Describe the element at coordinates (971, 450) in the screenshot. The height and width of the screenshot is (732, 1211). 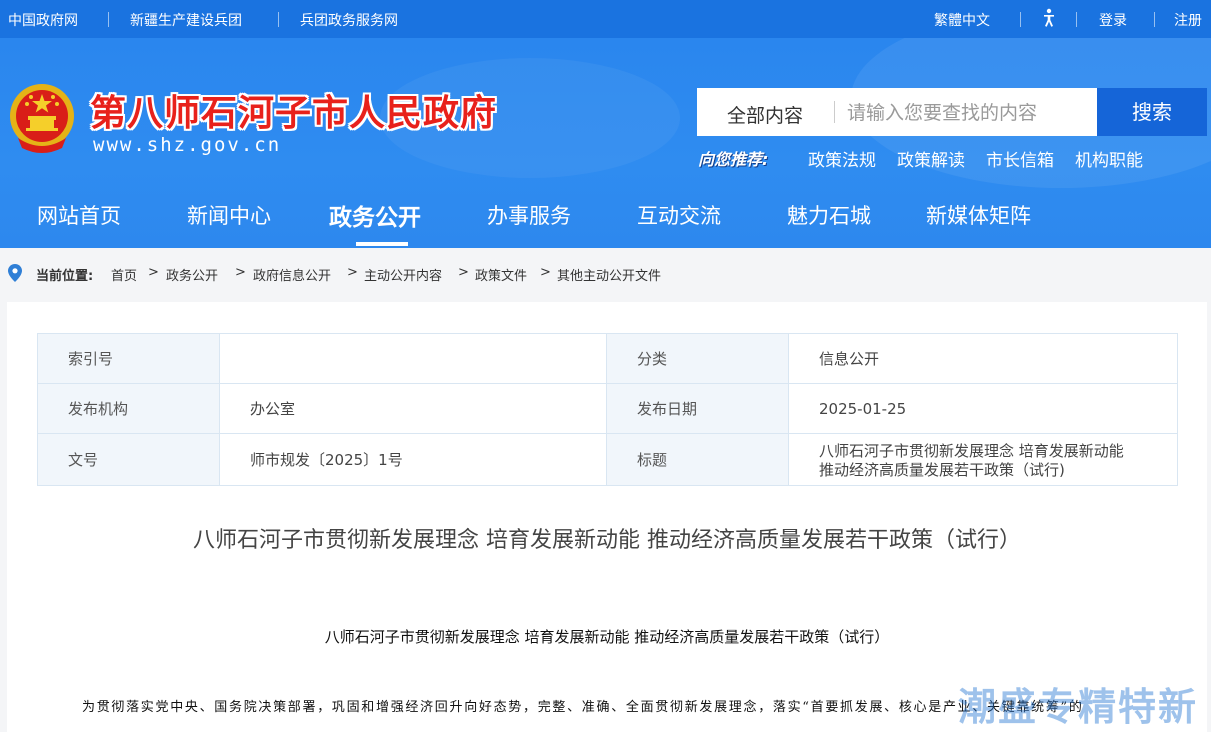
I see `title-value-line: 八师石河子市贯彻新发展理念 培育发展新动能` at that location.